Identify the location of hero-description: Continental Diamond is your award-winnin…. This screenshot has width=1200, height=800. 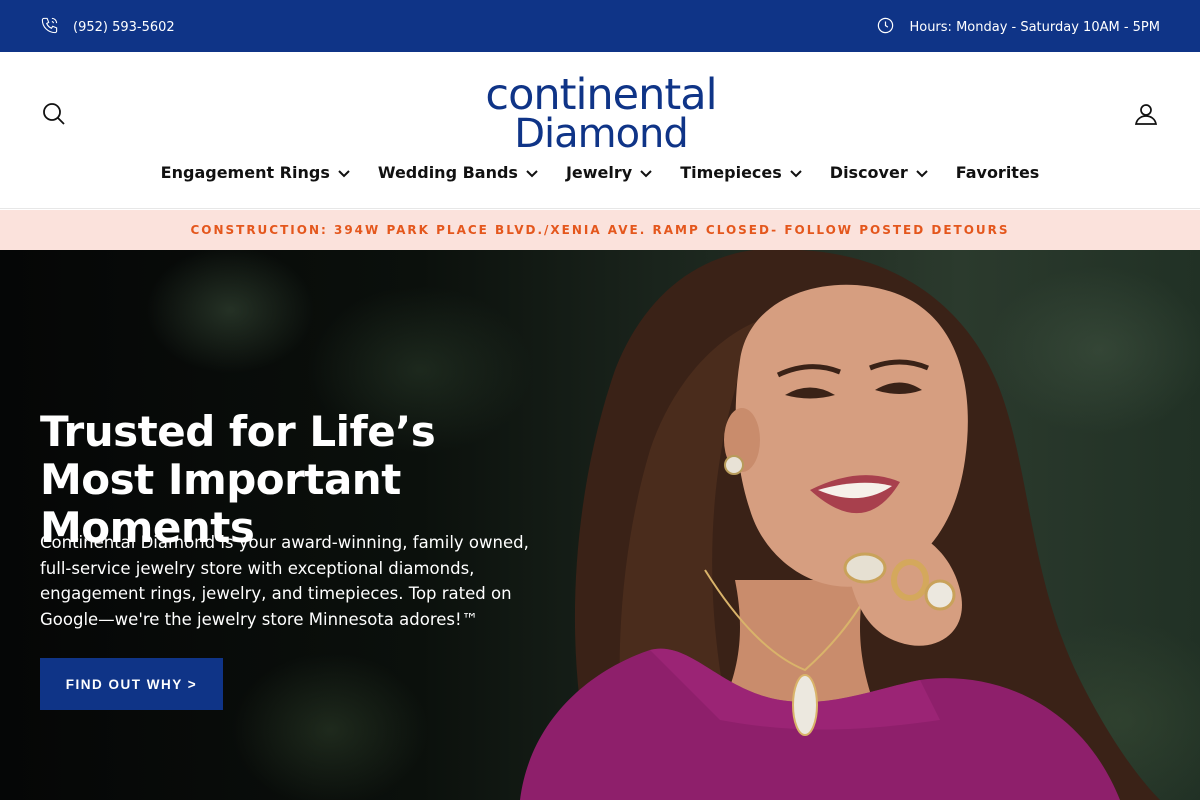
(284, 581).